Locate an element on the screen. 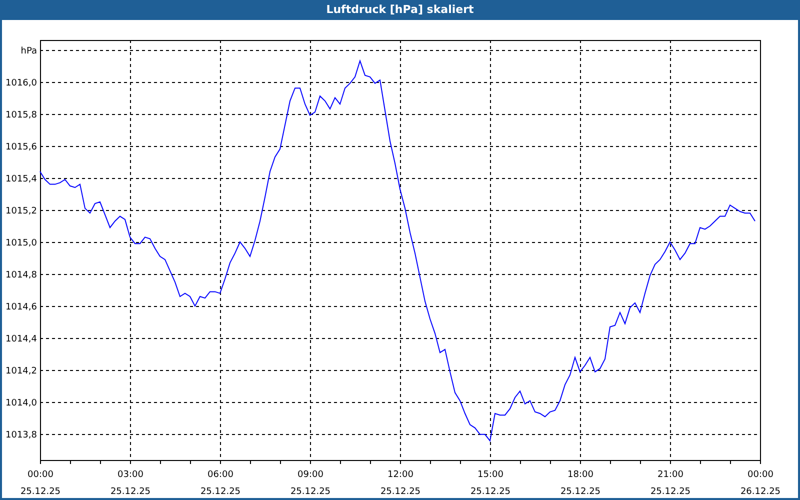  y-tick-label: 1015,2 is located at coordinates (21, 211).